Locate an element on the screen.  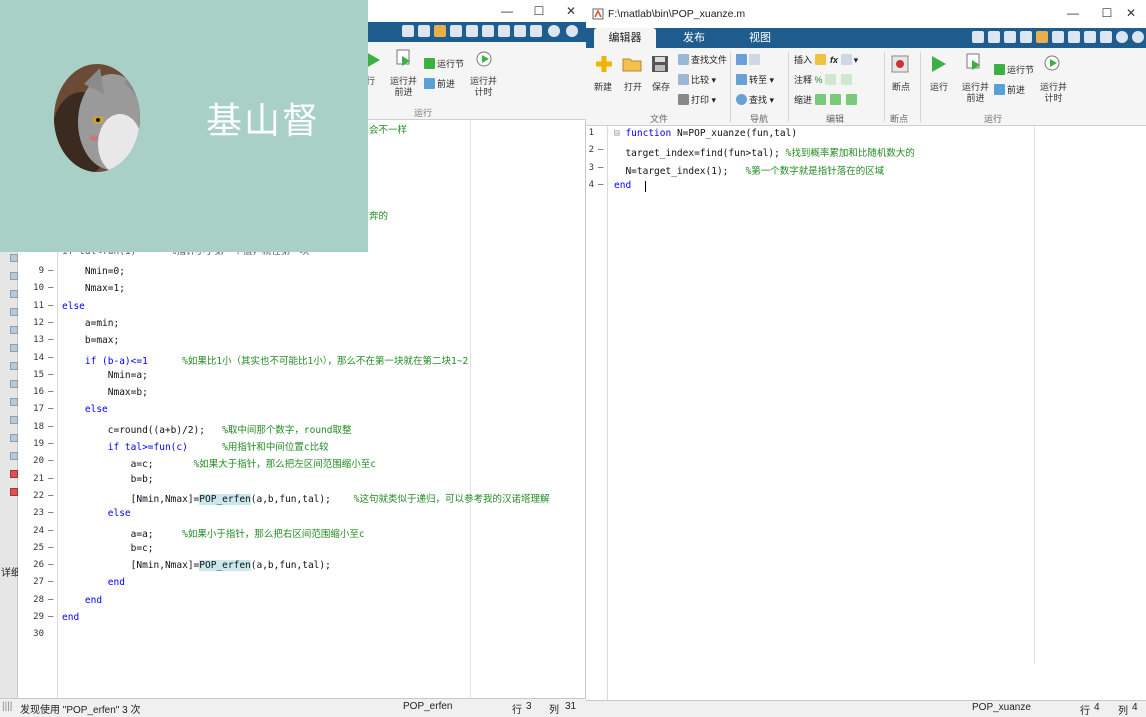
right-close-button: ✕ is located at coordinates (1131, 13).